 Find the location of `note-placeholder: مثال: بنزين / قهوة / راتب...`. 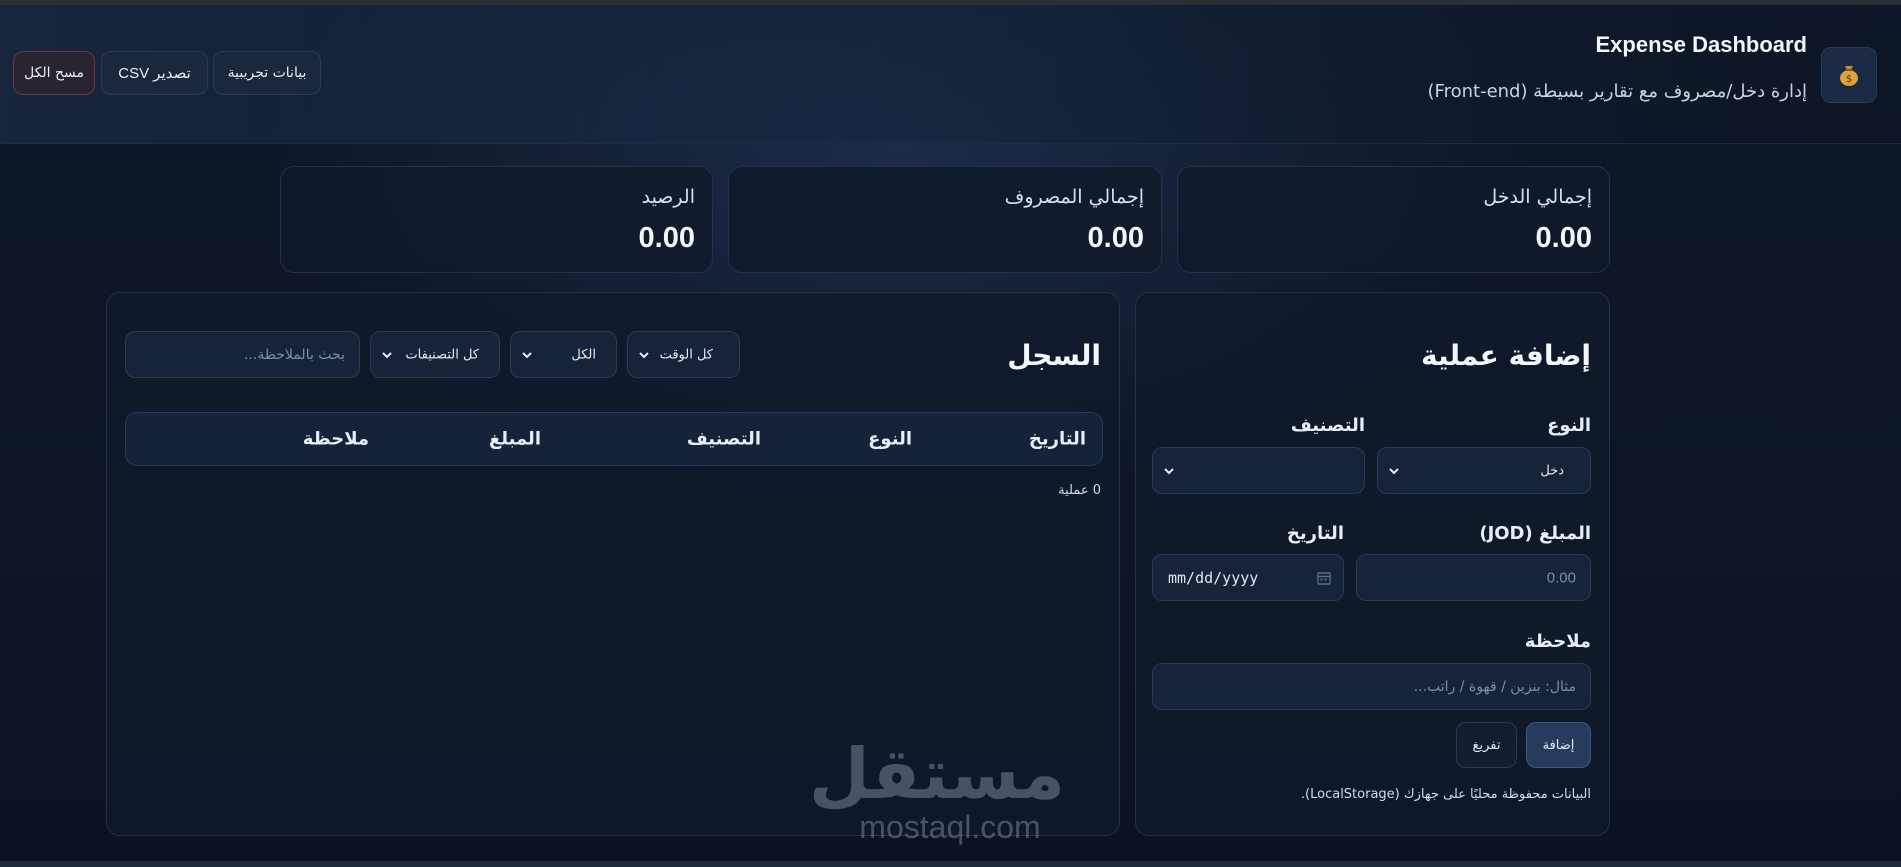

note-placeholder: مثال: بنزين / قهوة / راتب... is located at coordinates (1494, 686).